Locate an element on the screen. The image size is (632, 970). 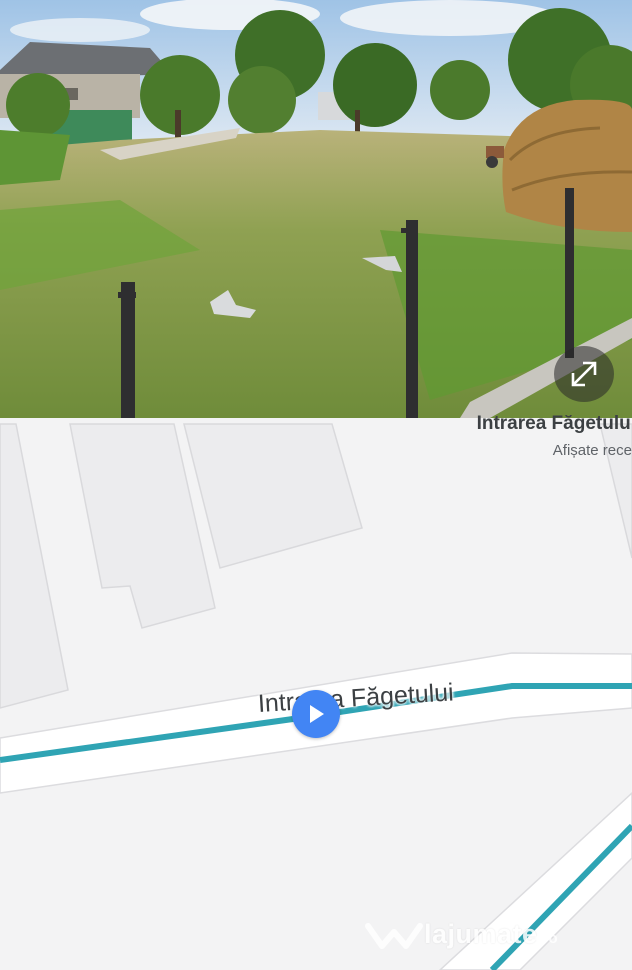
watermark: lajumate .ro is located at coordinates (461, 934).